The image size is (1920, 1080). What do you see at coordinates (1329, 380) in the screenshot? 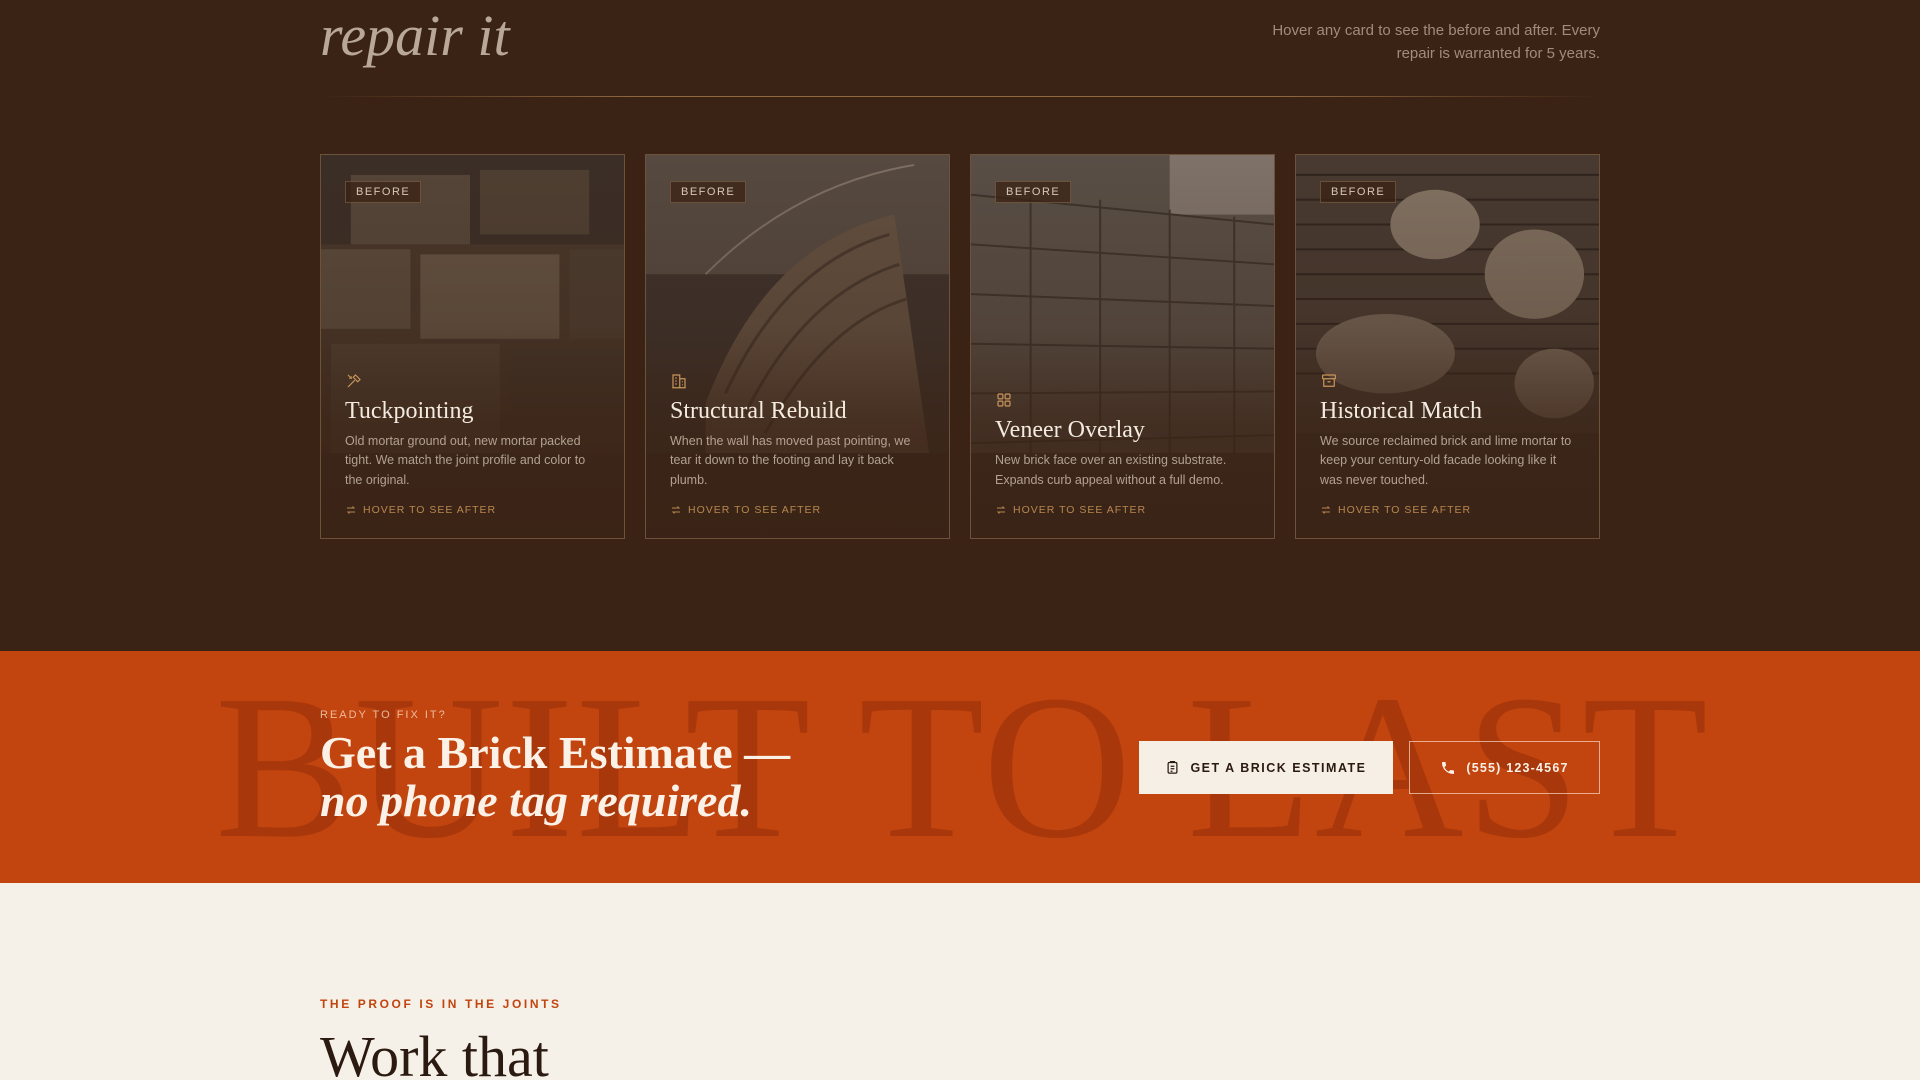
I see `archive-icon` at bounding box center [1329, 380].